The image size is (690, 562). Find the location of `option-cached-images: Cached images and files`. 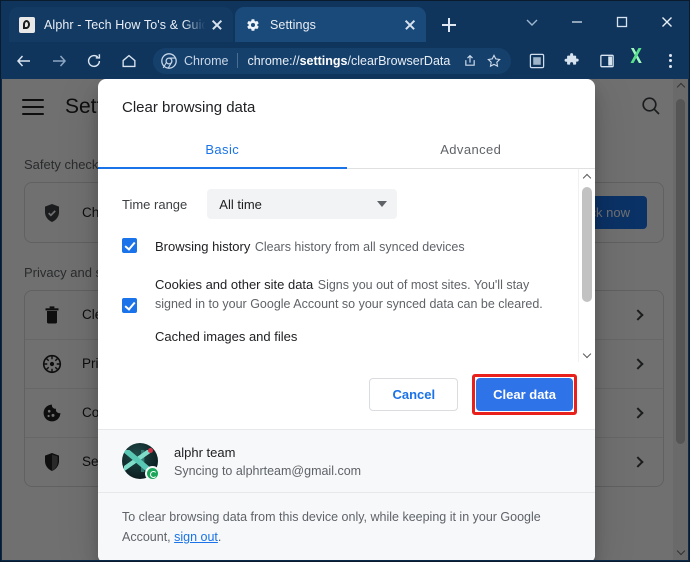

option-cached-images: Cached images and files is located at coordinates (338, 330).